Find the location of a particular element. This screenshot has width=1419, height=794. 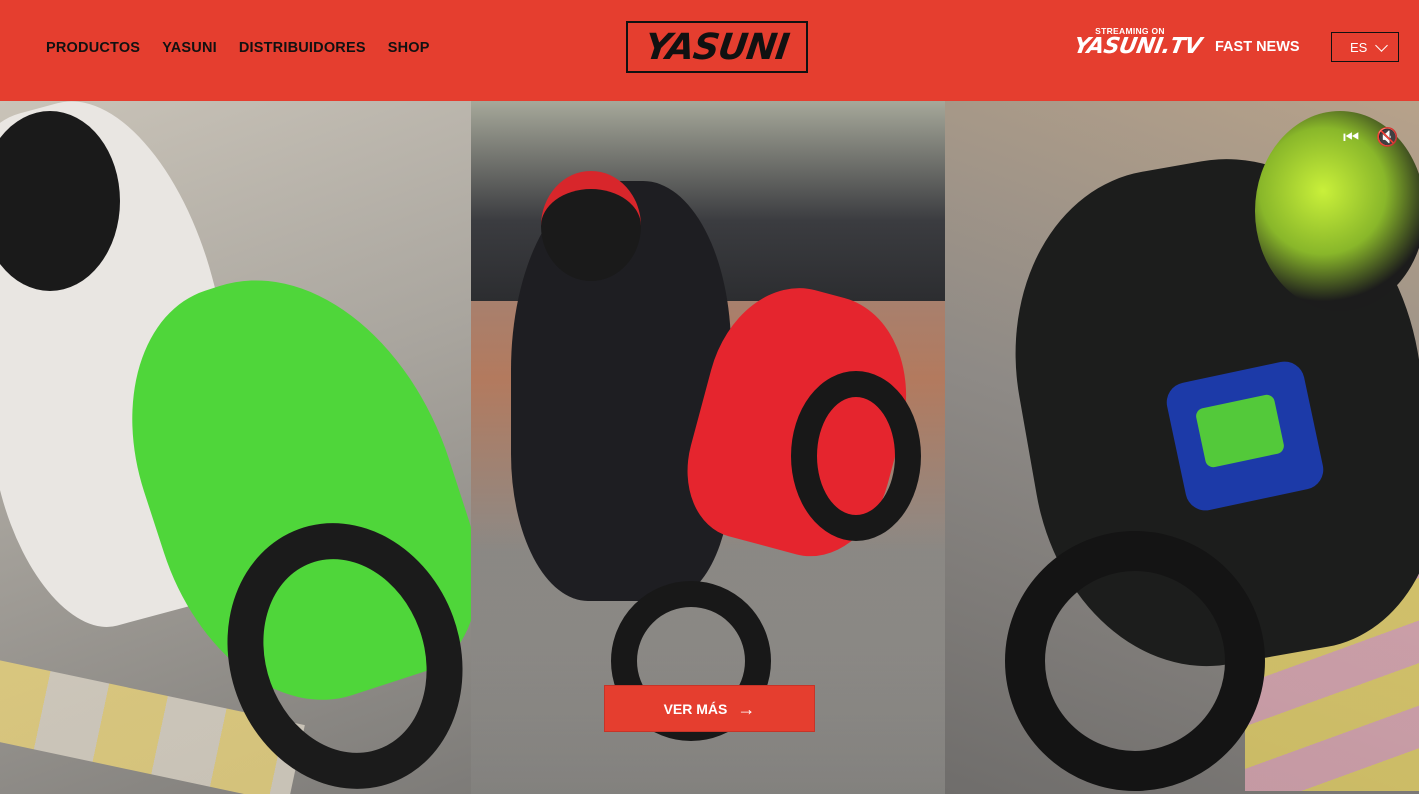

nav-distribuidores: DISTRIBUIDORES is located at coordinates (302, 48).